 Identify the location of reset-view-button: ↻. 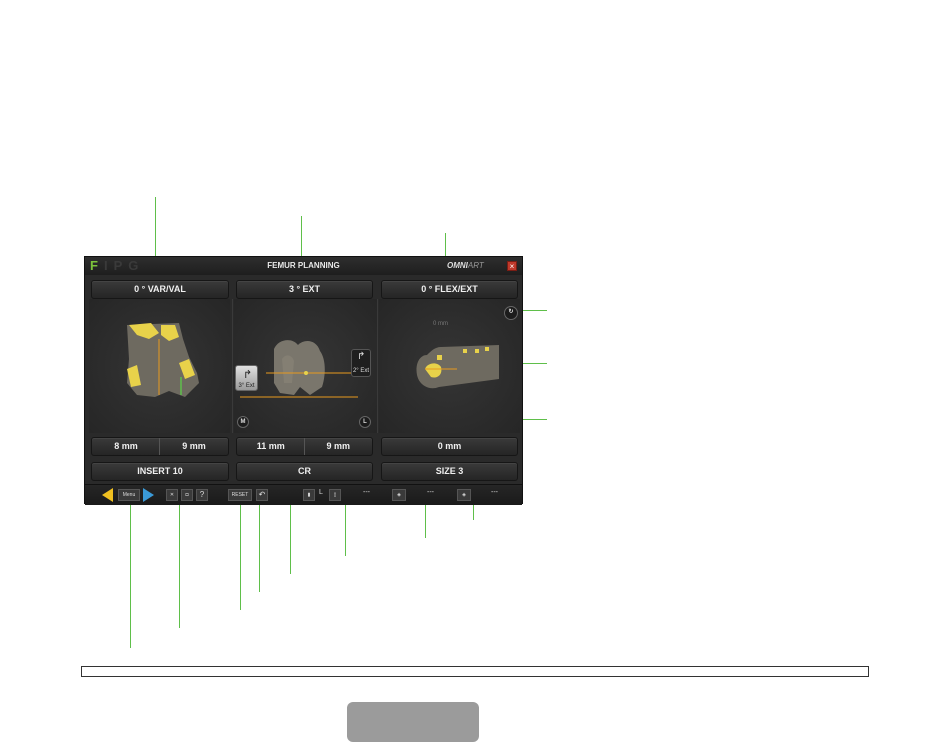
(511, 313).